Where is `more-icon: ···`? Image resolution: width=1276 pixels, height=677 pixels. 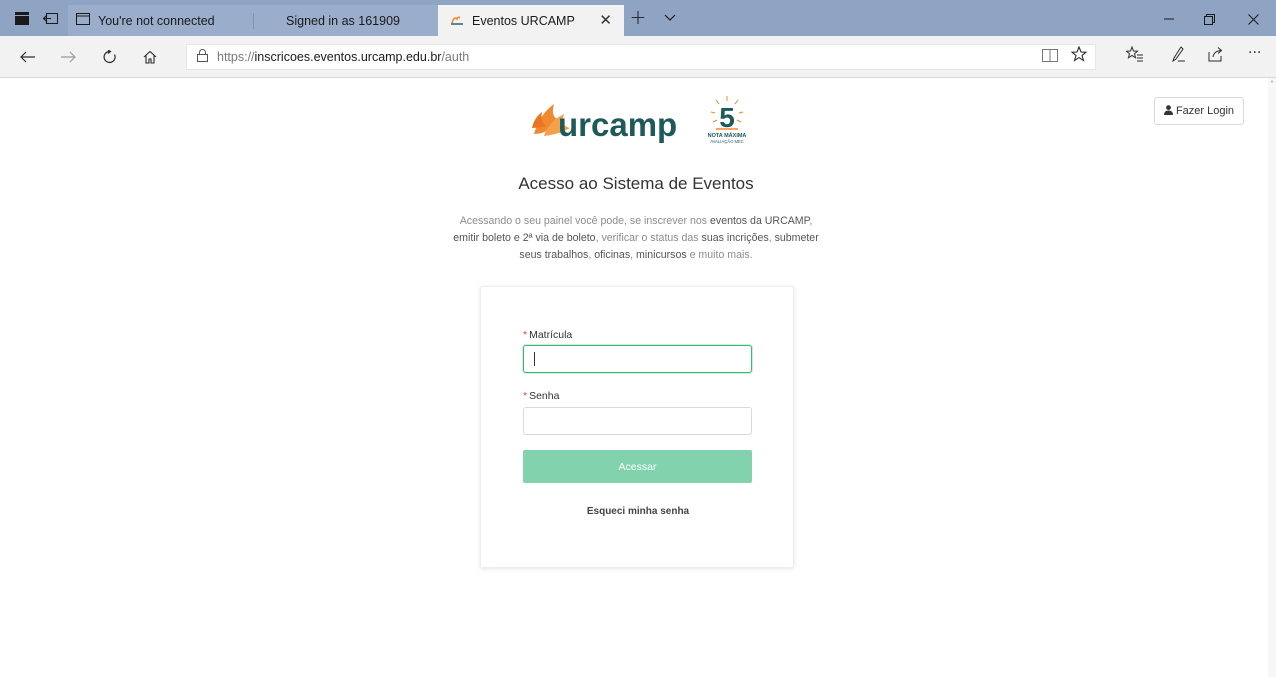 more-icon: ··· is located at coordinates (1254, 53).